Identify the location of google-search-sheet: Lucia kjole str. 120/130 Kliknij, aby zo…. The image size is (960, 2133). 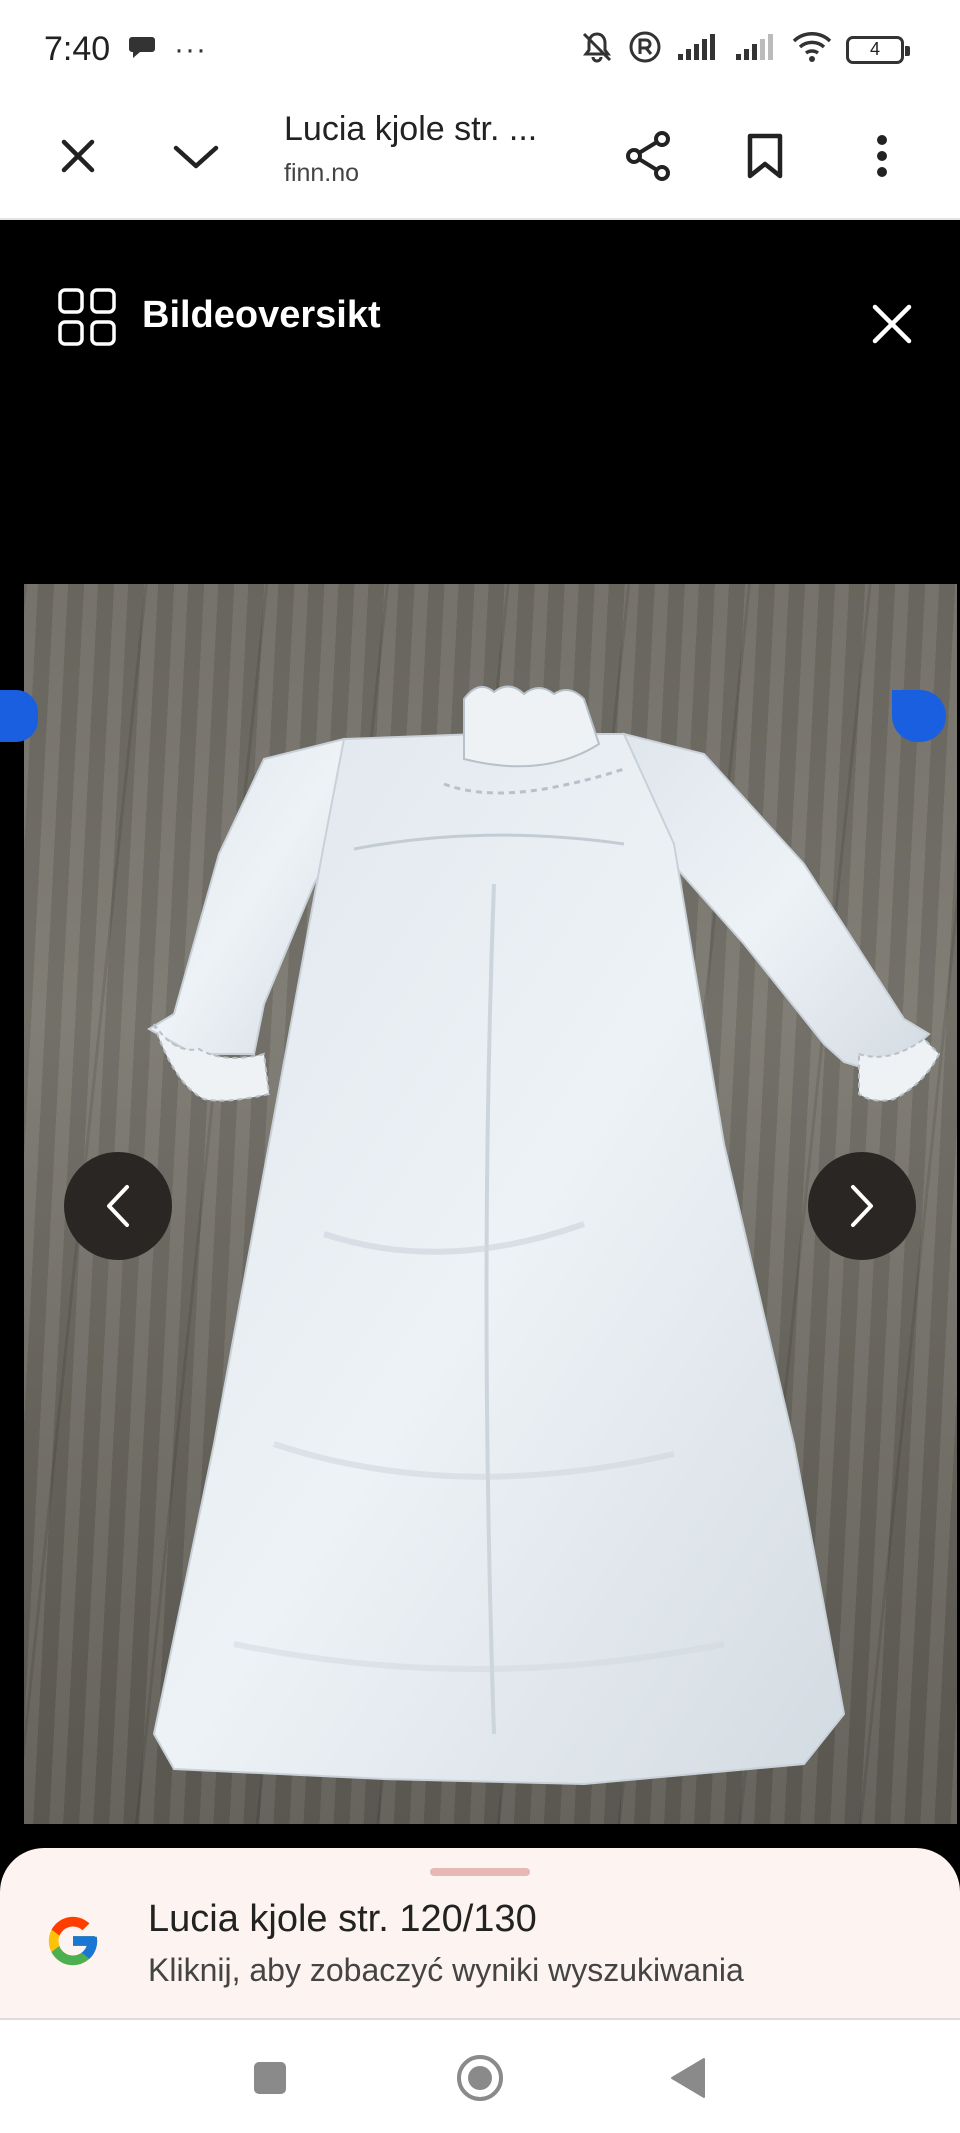
(480, 1933).